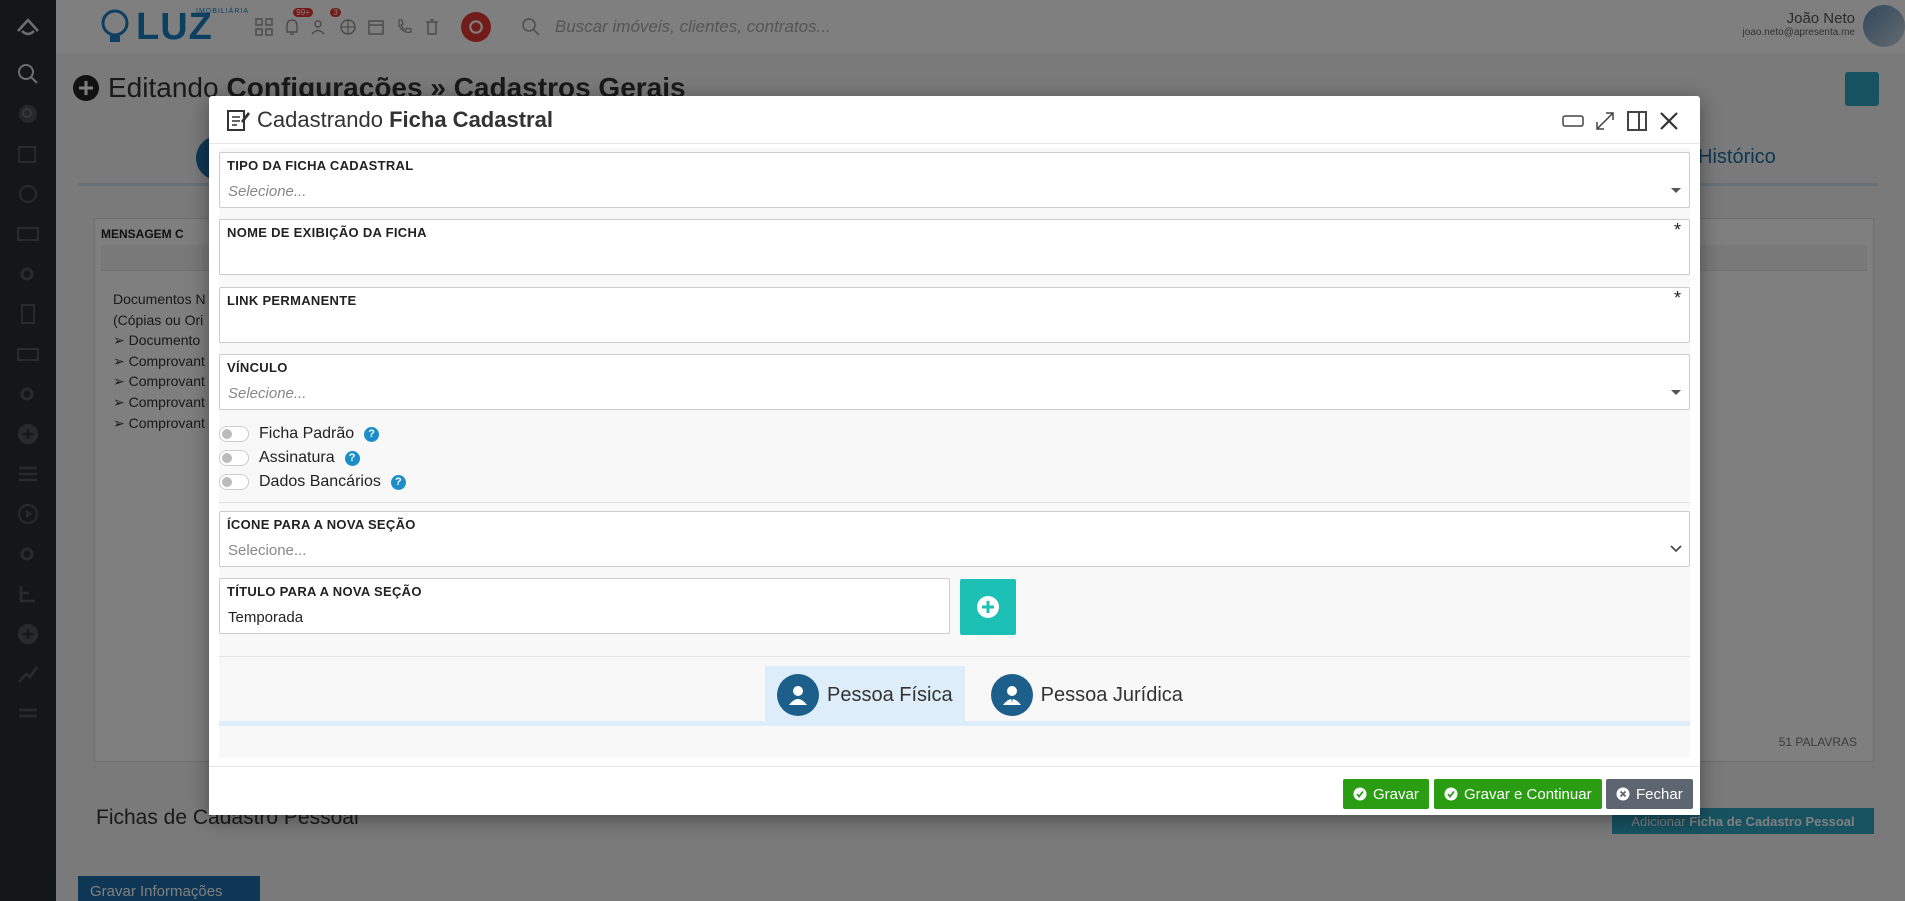 Image resolution: width=1905 pixels, height=901 pixels. Describe the element at coordinates (1623, 794) in the screenshot. I see `close-circle-icon` at that location.